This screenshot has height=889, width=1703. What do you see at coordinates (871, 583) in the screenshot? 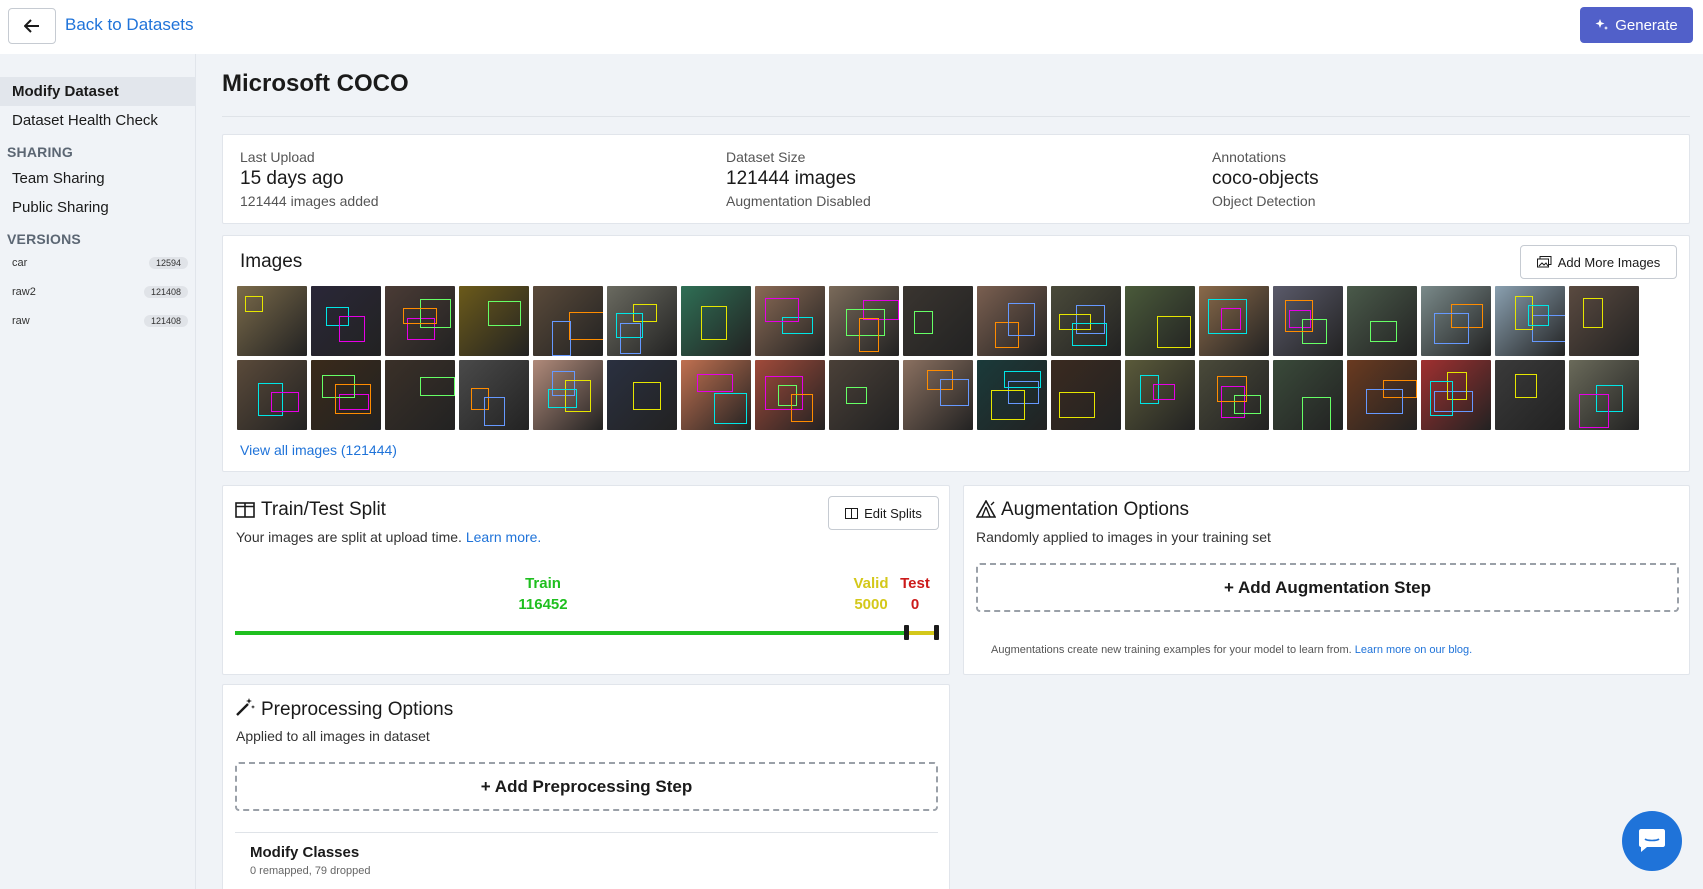
I see `valid-label: Valid` at bounding box center [871, 583].